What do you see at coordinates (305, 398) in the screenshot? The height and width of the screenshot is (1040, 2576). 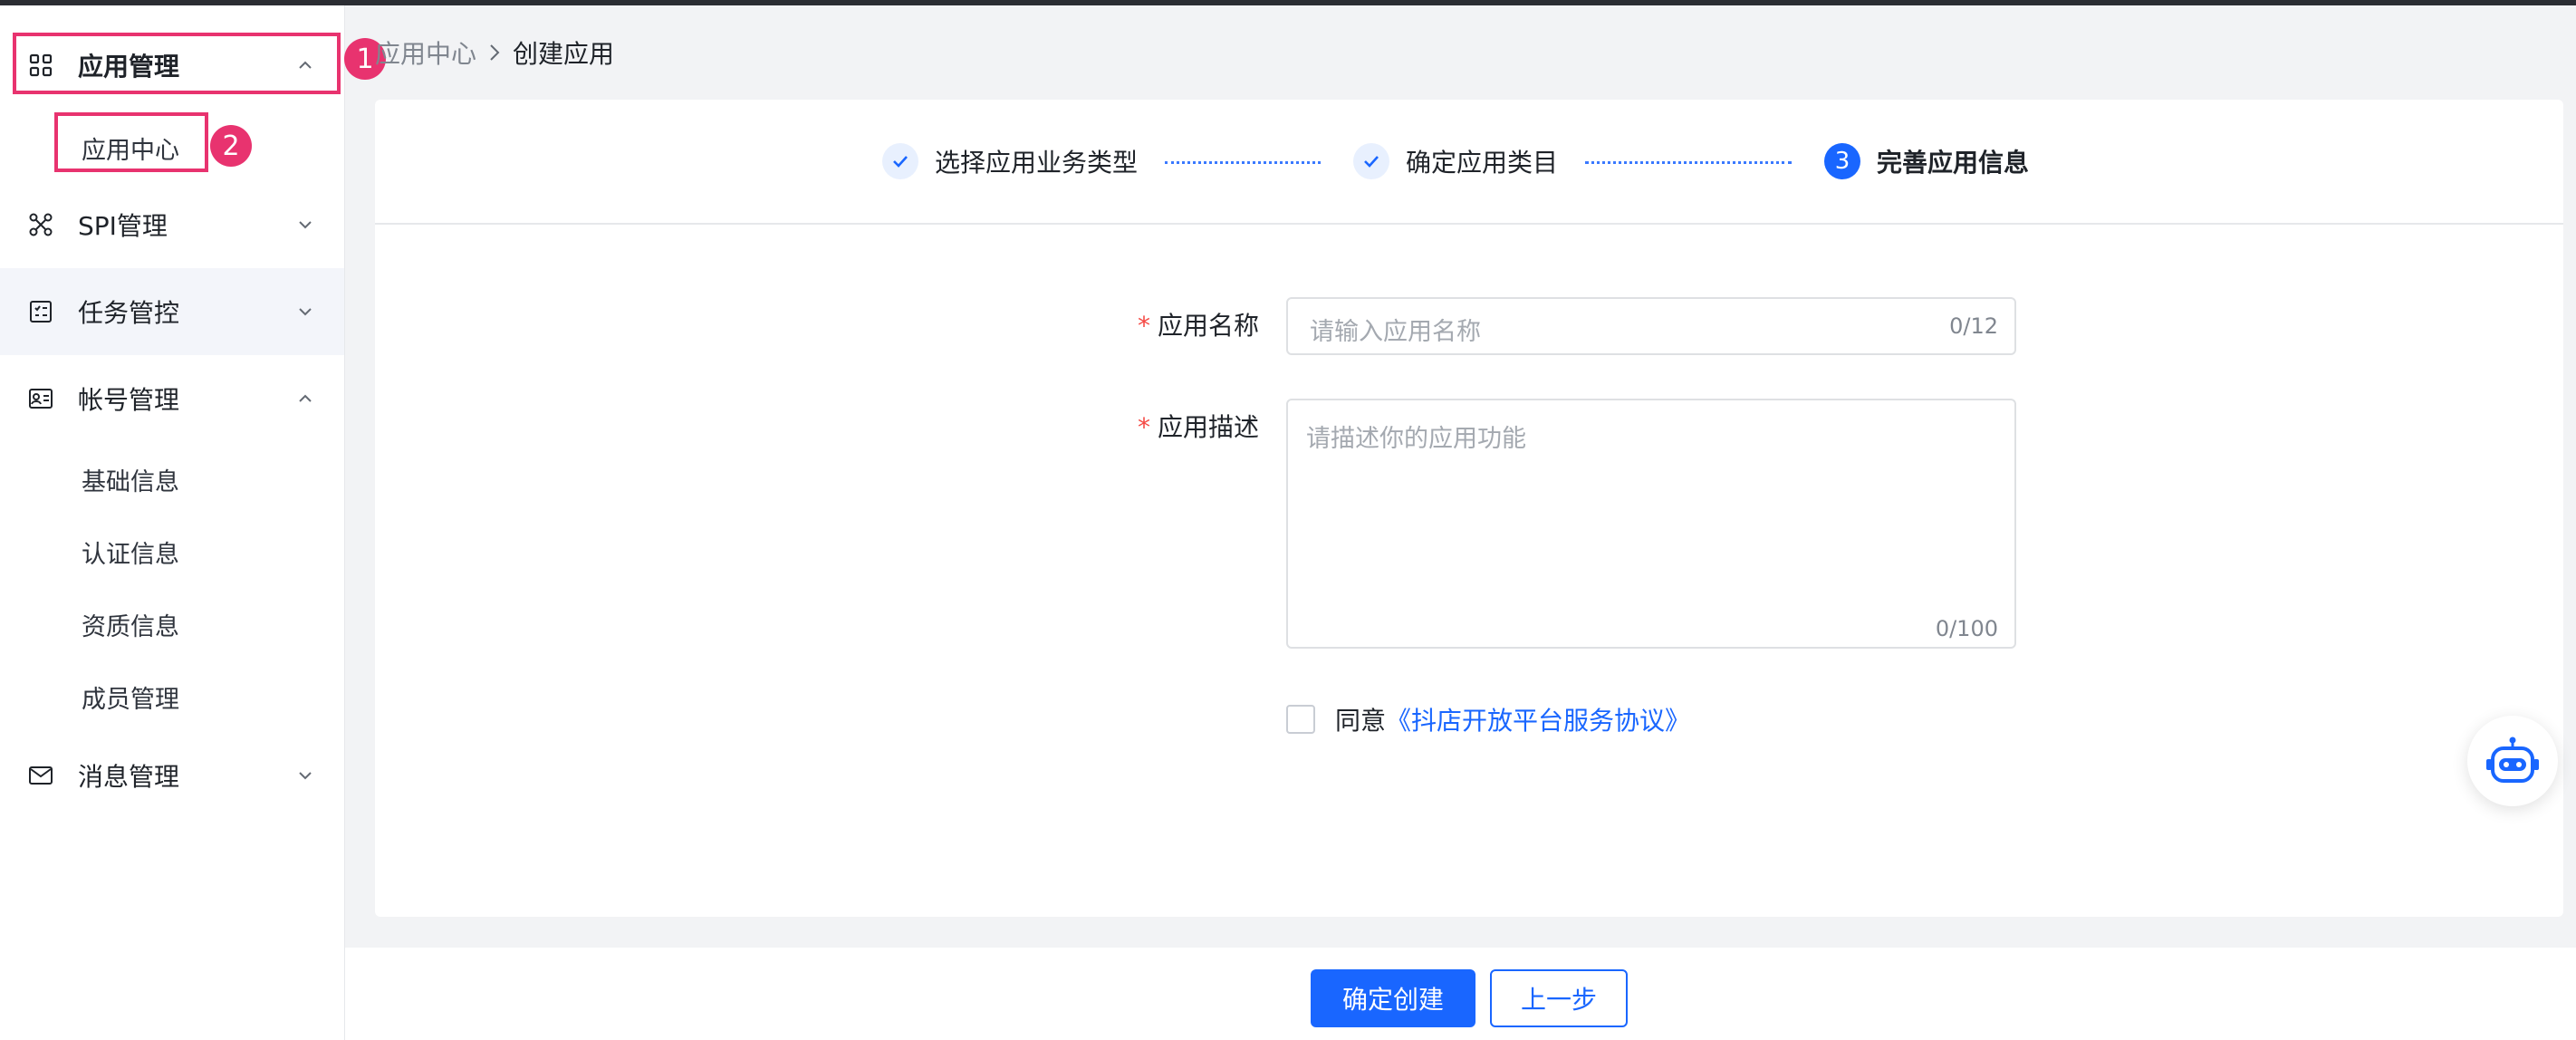 I see `chevron-up-icon` at bounding box center [305, 398].